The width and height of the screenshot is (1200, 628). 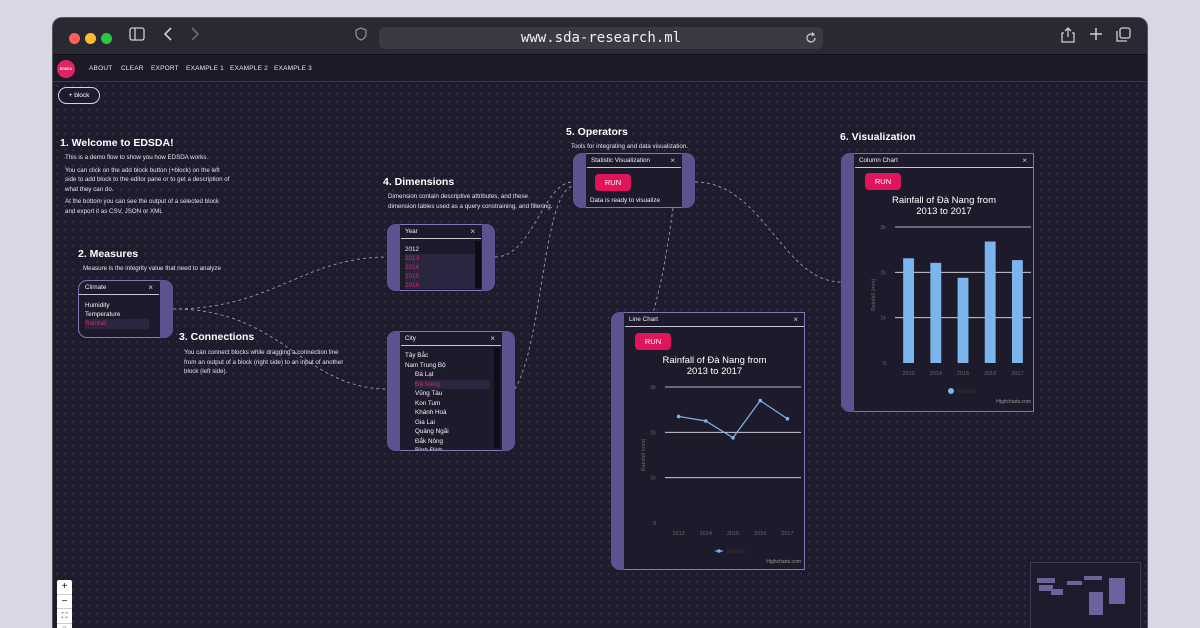 I want to click on back-icon, so click(x=168, y=36).